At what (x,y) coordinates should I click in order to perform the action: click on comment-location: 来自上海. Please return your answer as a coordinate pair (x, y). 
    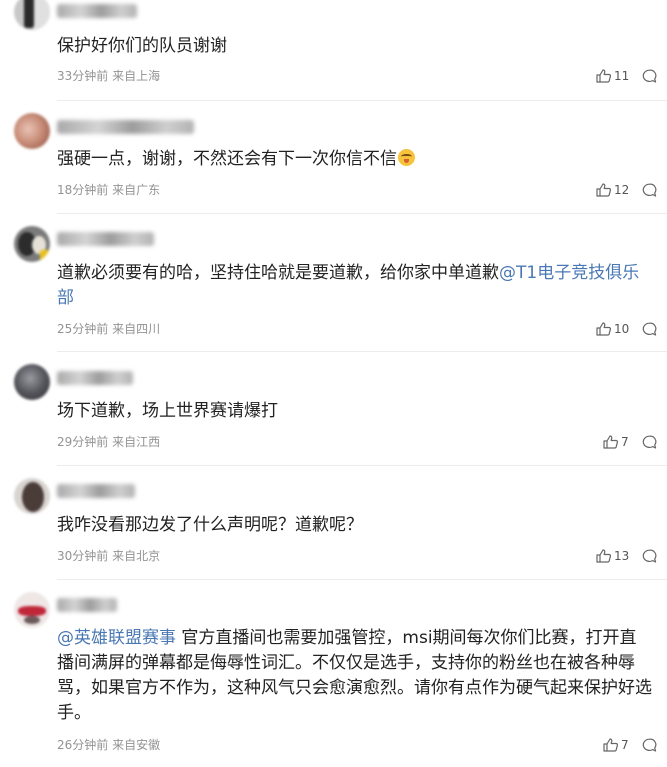
    Looking at the image, I should click on (136, 76).